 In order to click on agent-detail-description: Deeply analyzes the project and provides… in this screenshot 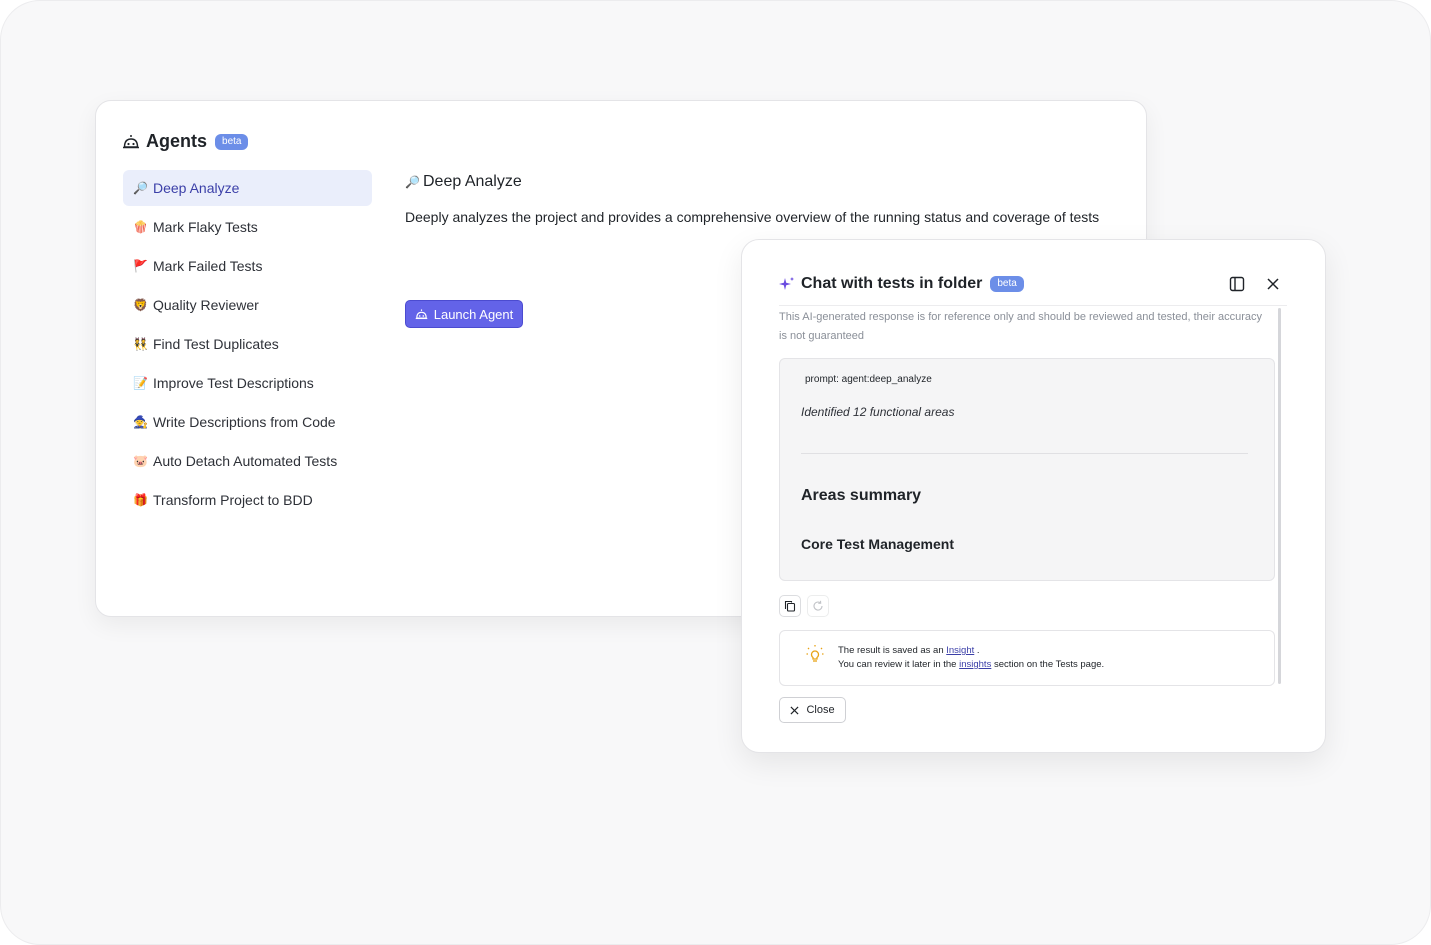, I will do `click(752, 217)`.